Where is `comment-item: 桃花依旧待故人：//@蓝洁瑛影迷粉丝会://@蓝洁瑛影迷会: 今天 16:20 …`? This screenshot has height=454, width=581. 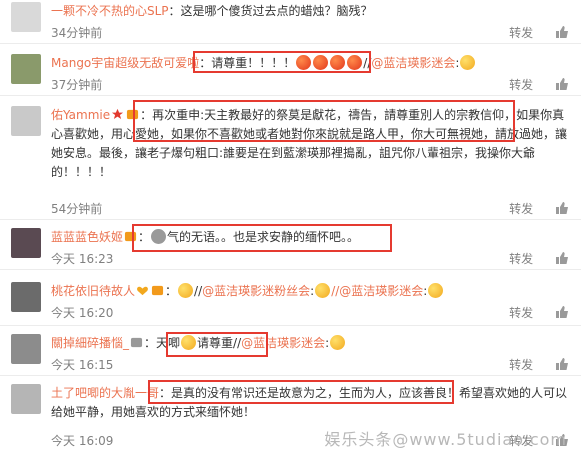 comment-item: 桃花依旧待故人：//@蓝洁瑛影迷粉丝会://@蓝洁瑛影迷会: 今天 16:20 … is located at coordinates (290, 298).